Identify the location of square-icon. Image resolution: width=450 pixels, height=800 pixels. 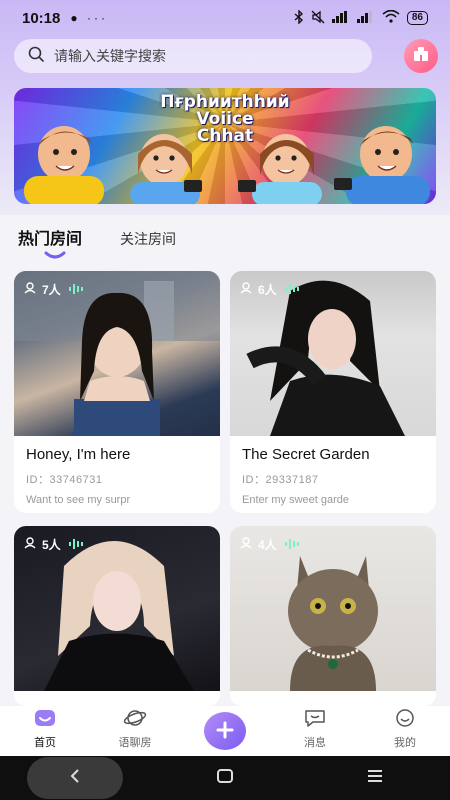
(225, 778).